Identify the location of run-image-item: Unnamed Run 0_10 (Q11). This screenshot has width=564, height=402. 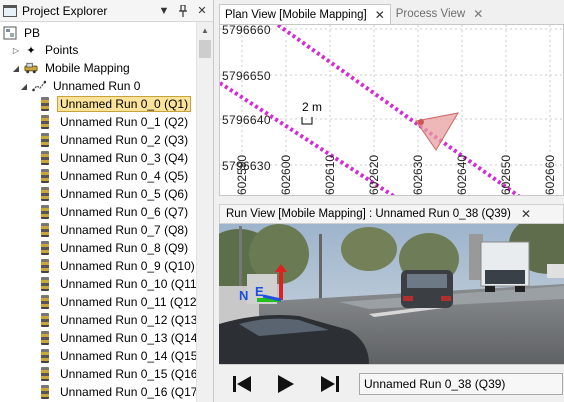
(121, 284).